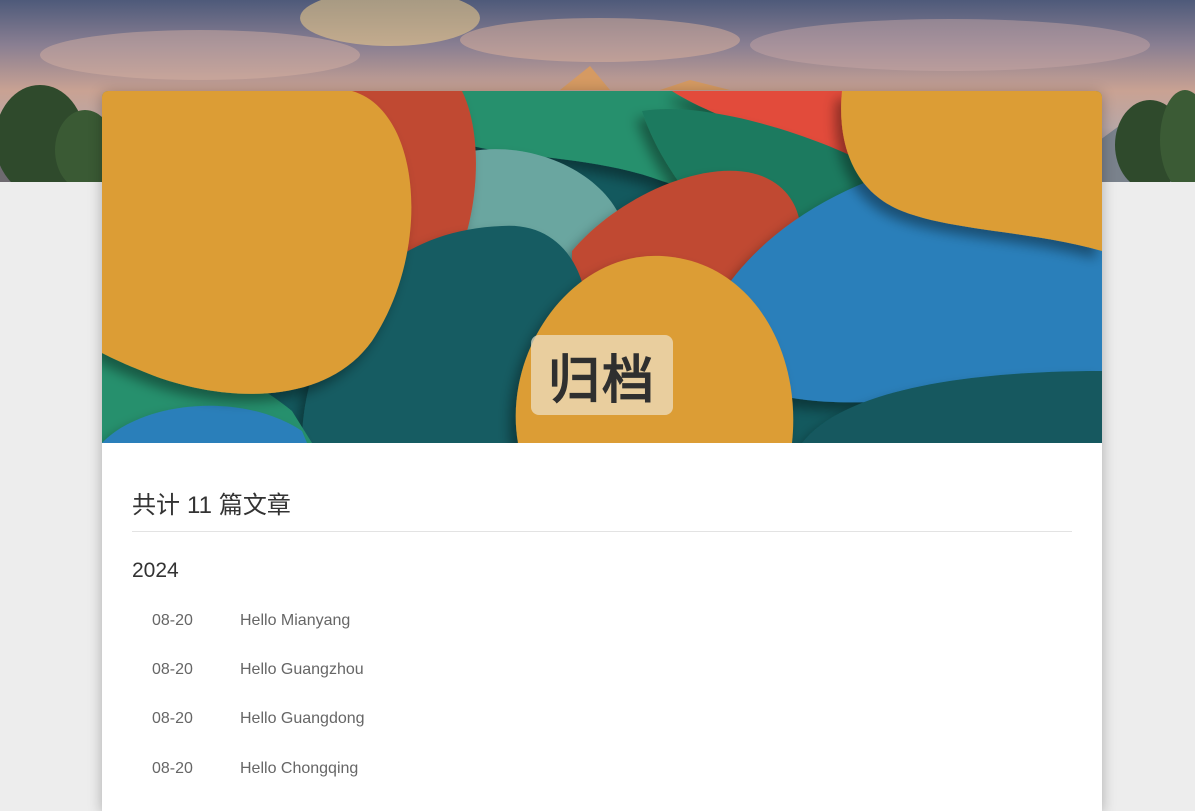 This screenshot has height=811, width=1195. Describe the element at coordinates (254, 505) in the screenshot. I see `post-count-suffix: 篇文章` at that location.